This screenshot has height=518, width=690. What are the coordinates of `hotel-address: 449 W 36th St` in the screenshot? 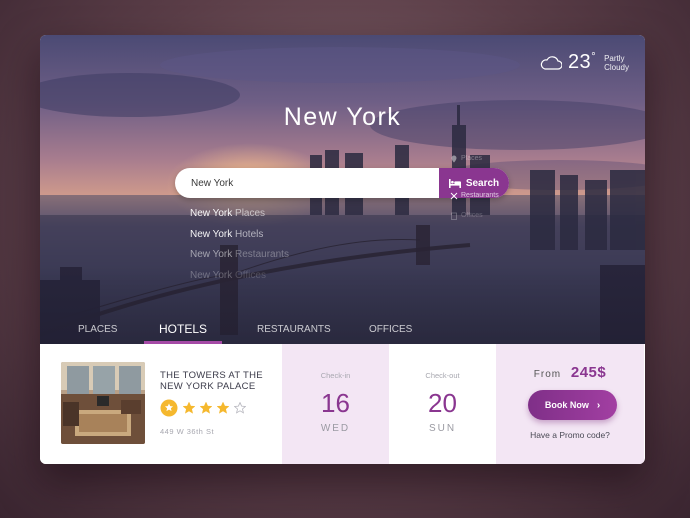 It's located at (187, 431).